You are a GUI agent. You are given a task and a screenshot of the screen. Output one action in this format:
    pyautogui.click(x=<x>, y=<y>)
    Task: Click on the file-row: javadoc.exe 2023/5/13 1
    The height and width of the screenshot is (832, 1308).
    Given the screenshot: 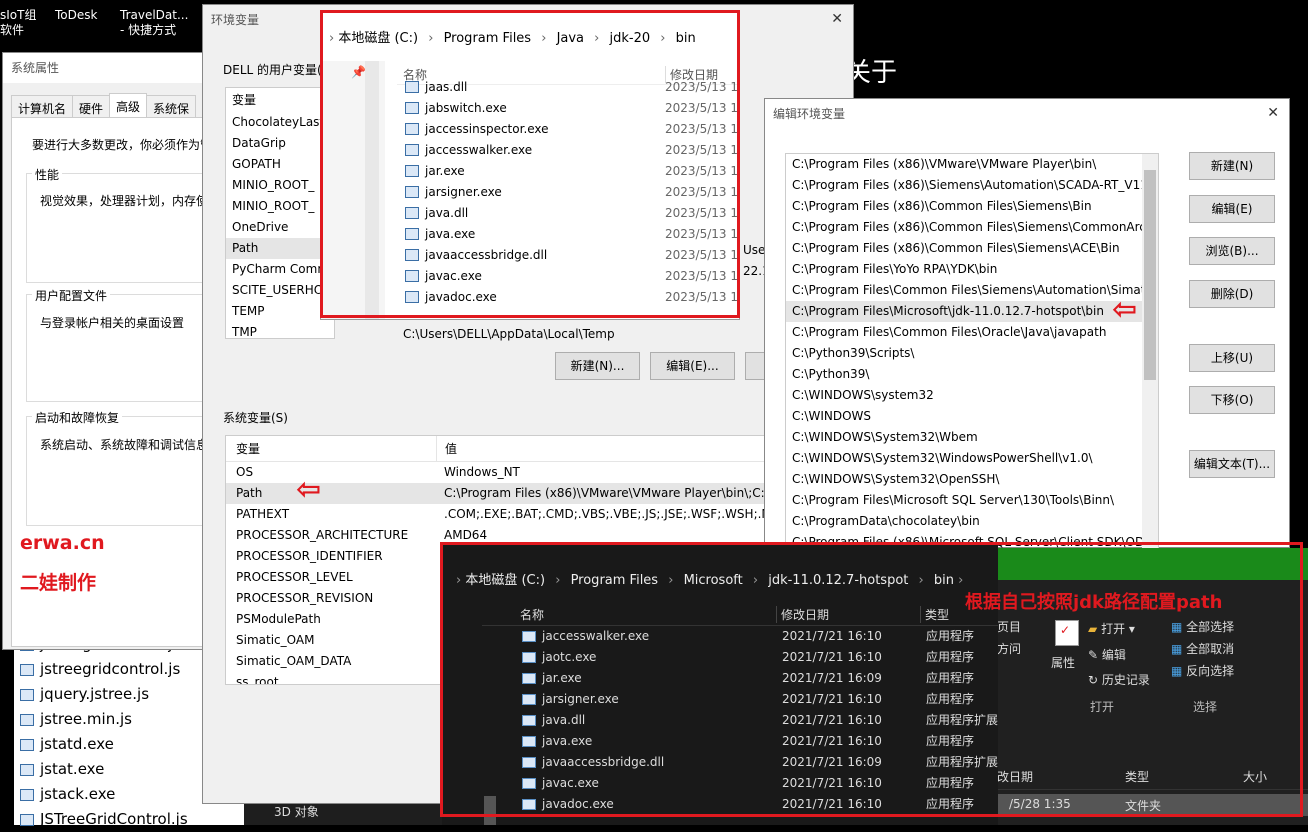 What is the action you would take?
    pyautogui.click(x=567, y=297)
    